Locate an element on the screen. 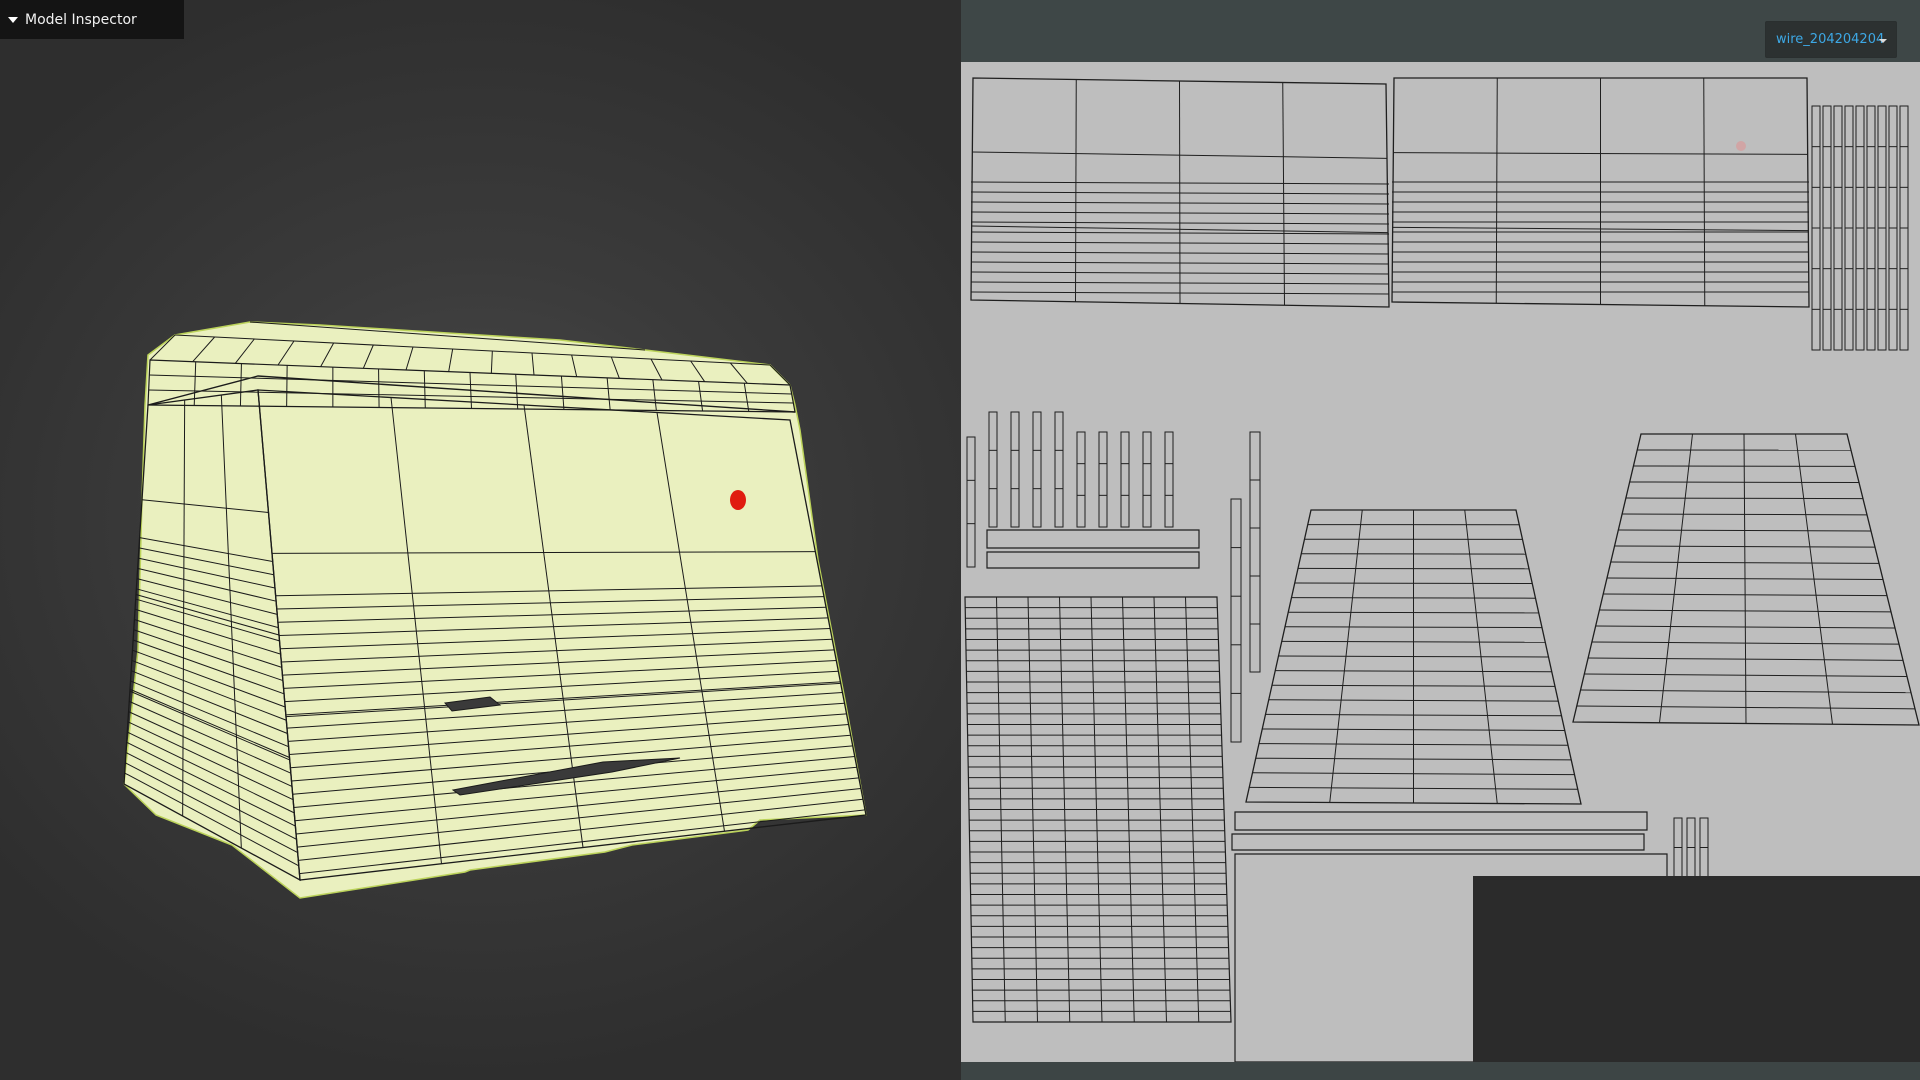 The width and height of the screenshot is (1920, 1080). uv-selection-marker is located at coordinates (1741, 146).